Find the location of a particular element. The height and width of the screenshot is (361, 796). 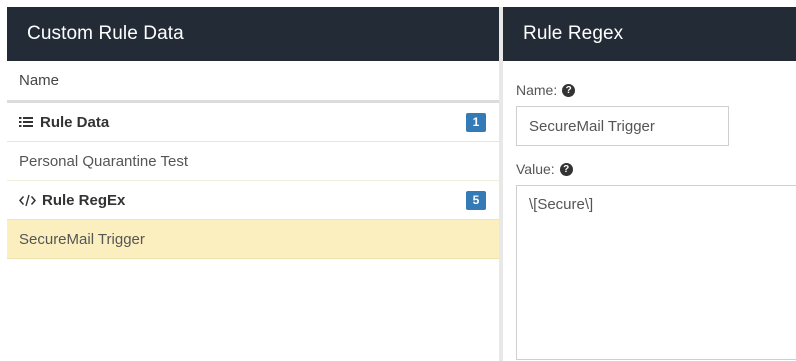

group-label-rule-regex: Rule RegEx is located at coordinates (84, 200).